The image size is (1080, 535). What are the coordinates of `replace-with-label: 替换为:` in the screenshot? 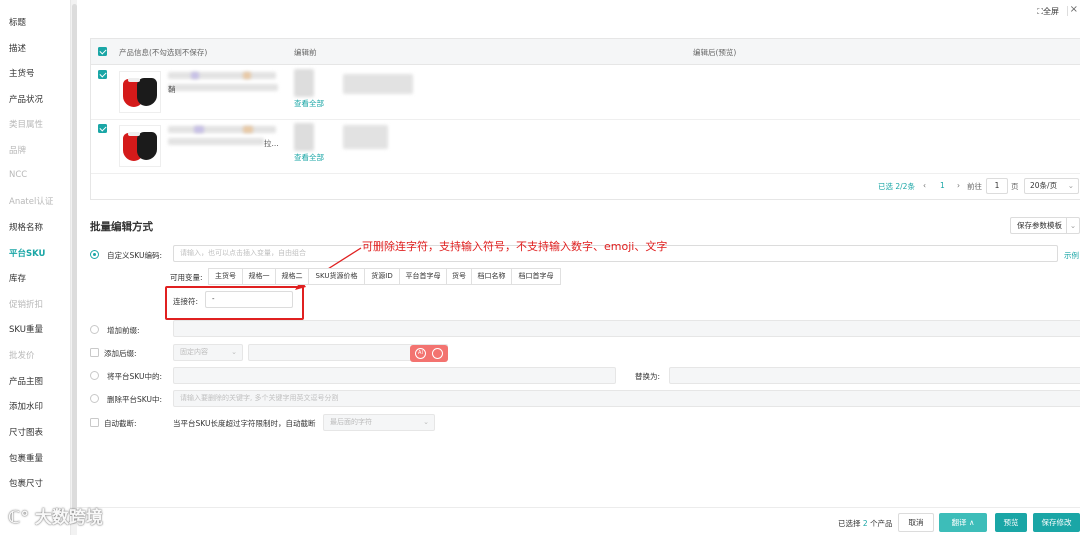 It's located at (648, 376).